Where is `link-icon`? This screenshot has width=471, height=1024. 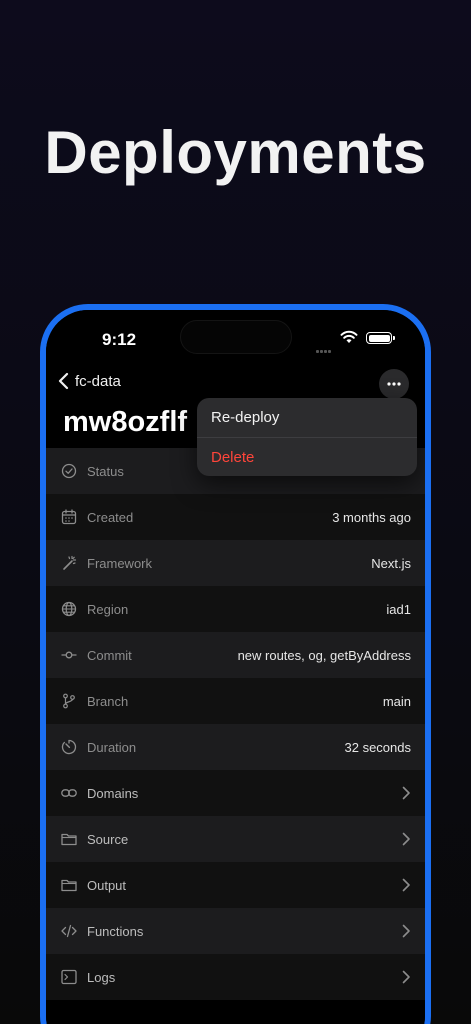
link-icon is located at coordinates (69, 793).